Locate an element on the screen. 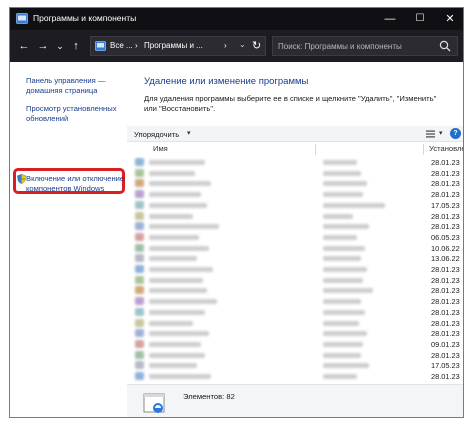  up-button: ↑ is located at coordinates (76, 46).